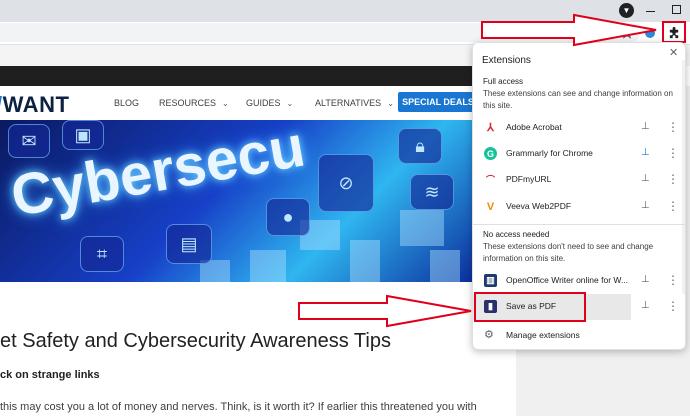  Describe the element at coordinates (569, 30) in the screenshot. I see `annotation-arrow-to-extensions-button` at that location.